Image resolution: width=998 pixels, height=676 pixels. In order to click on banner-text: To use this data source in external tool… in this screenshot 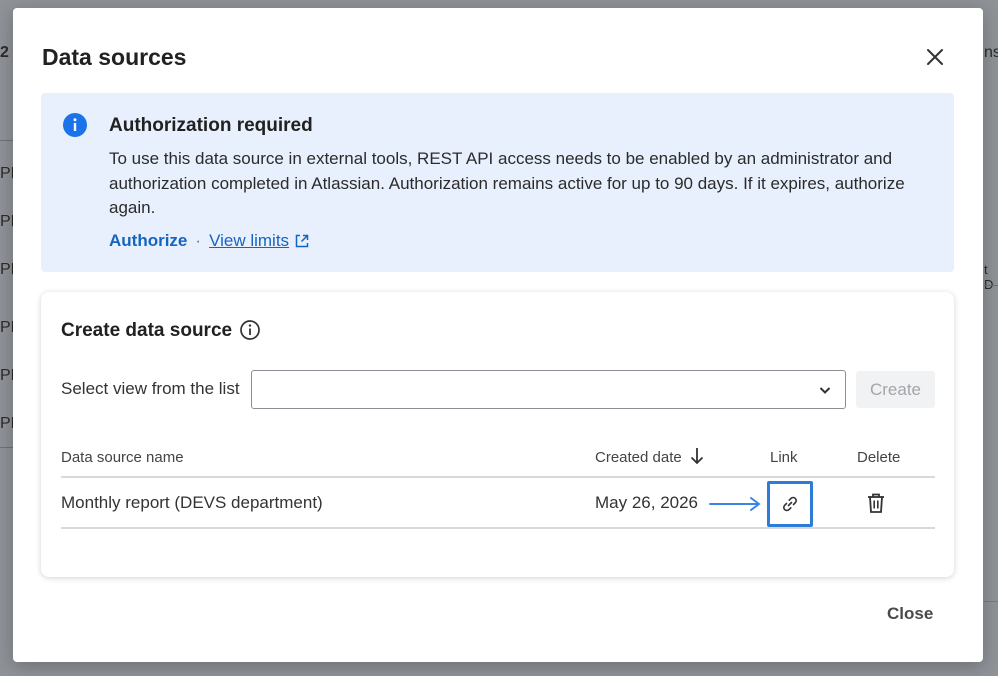, I will do `click(507, 183)`.